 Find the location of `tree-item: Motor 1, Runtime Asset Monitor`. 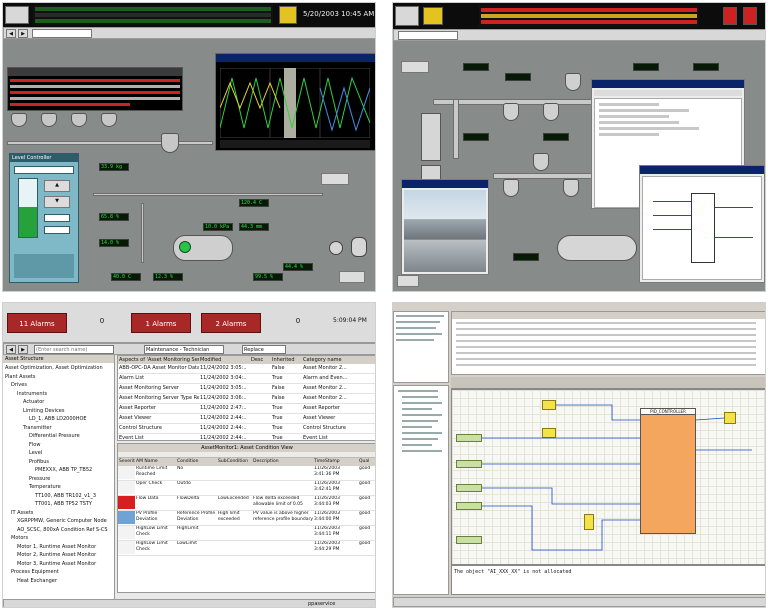

tree-item: Motor 1, Runtime Asset Monitor is located at coordinates (59, 547).